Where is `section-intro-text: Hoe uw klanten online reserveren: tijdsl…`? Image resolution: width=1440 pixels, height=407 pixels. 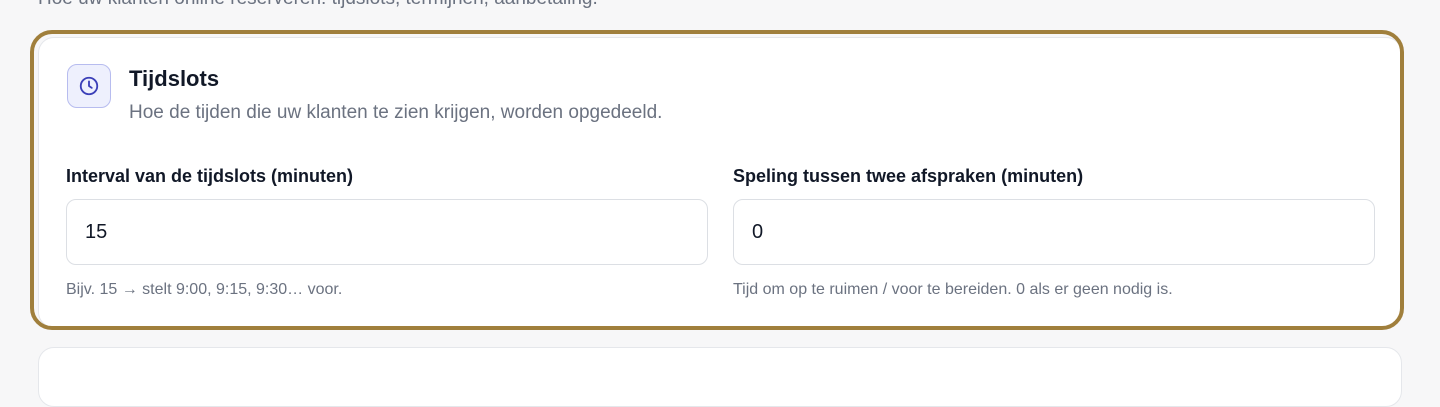
section-intro-text: Hoe uw klanten online reserveren: tijdsl… is located at coordinates (318, 5).